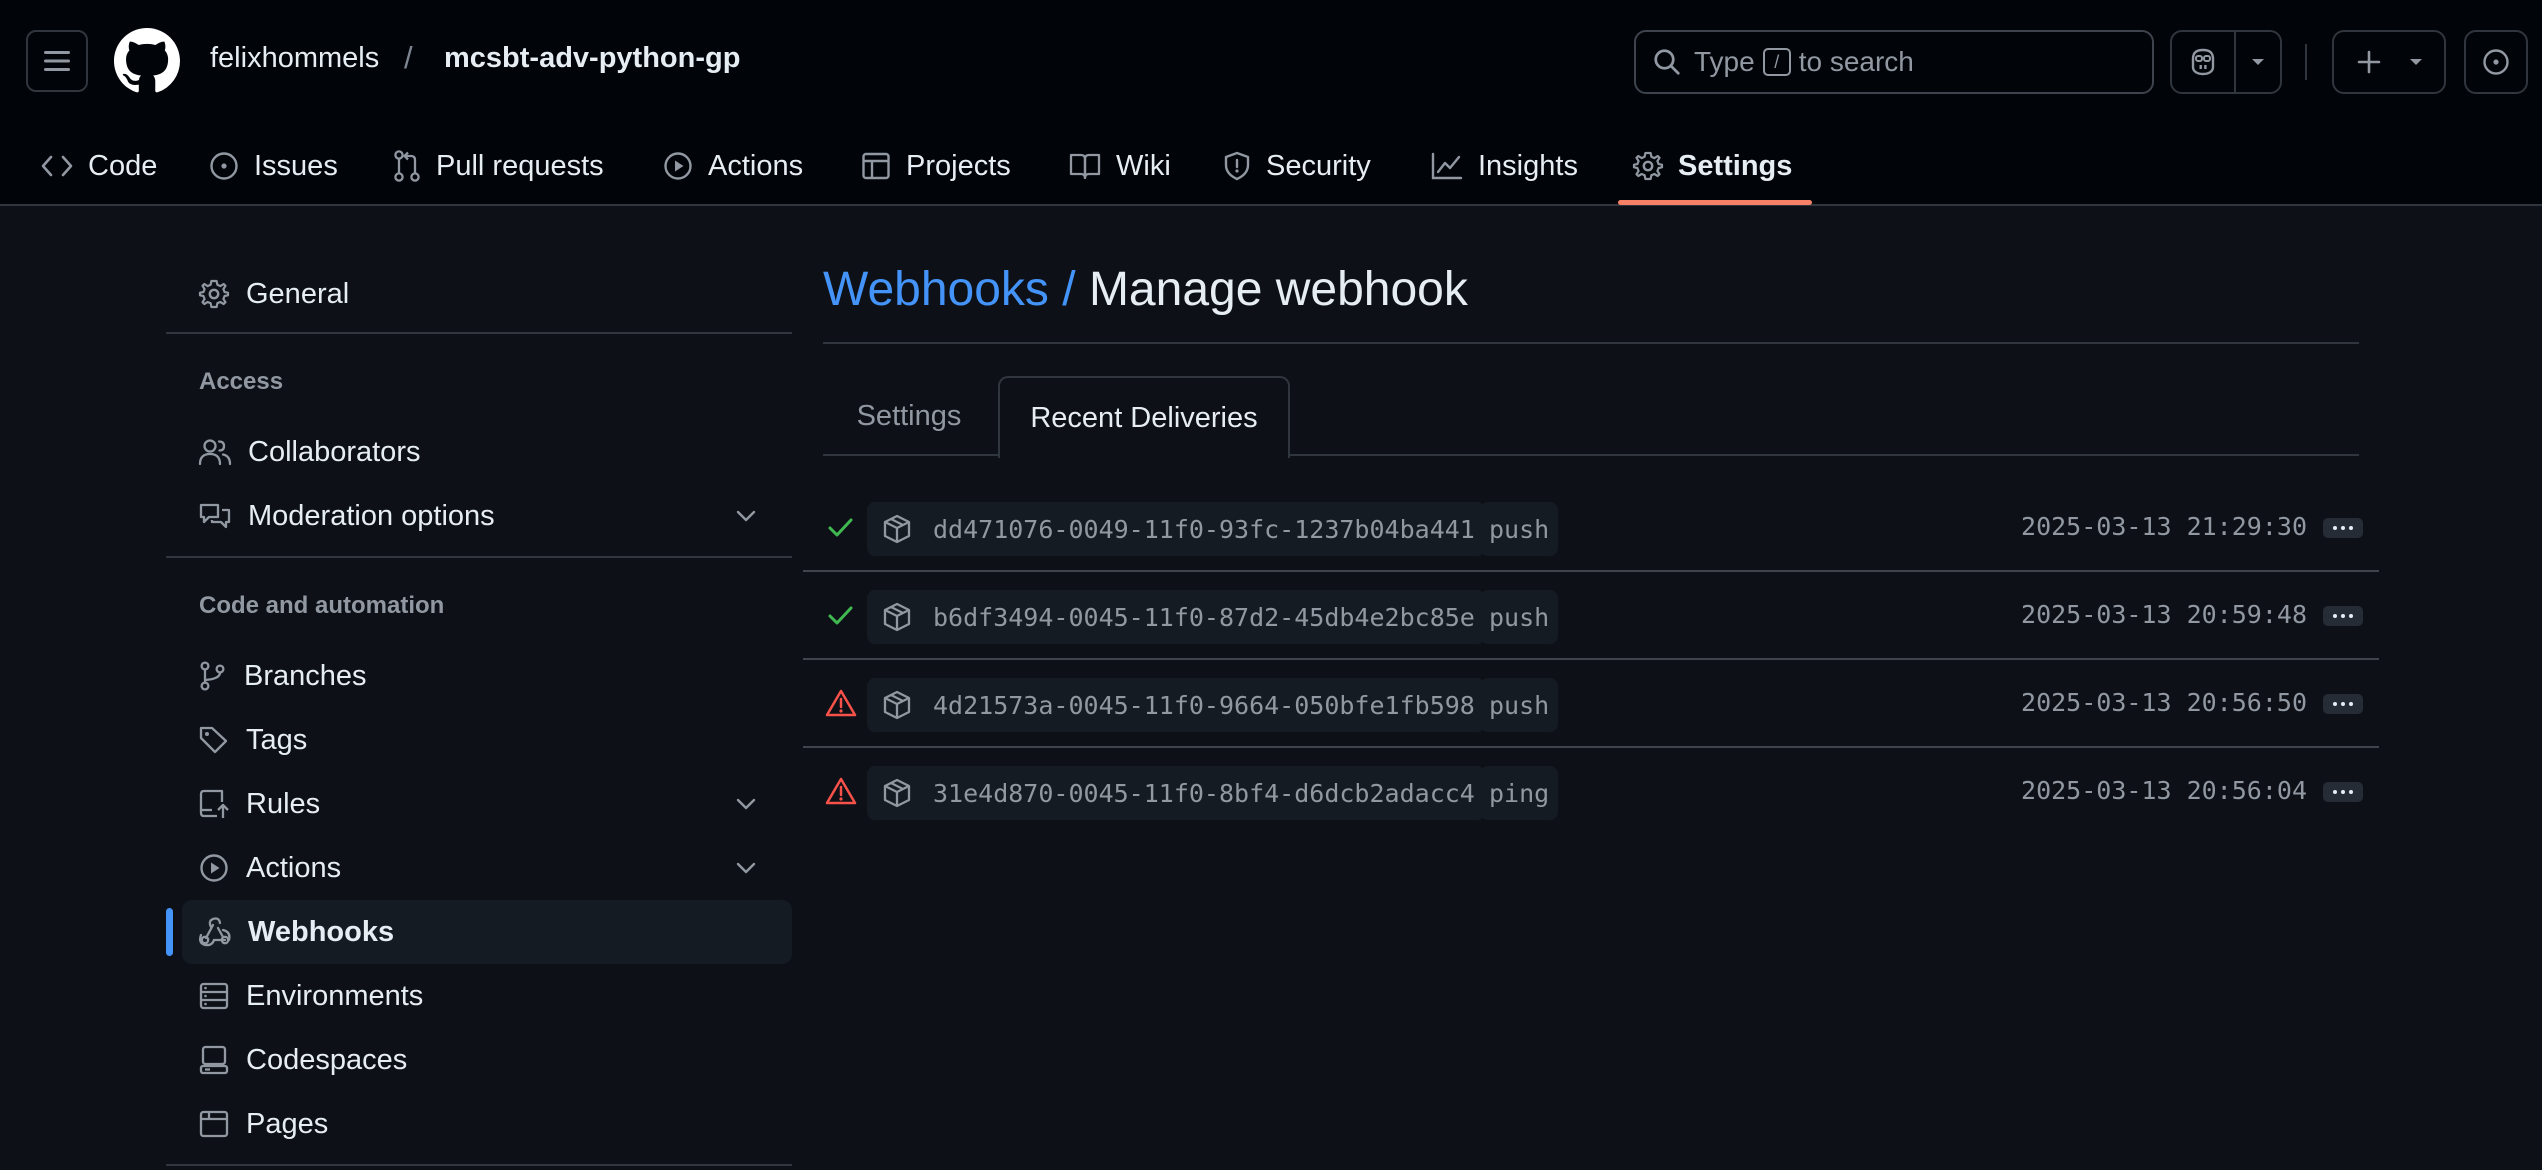 This screenshot has width=2542, height=1170. I want to click on sidebar-item-label: Moderation options, so click(371, 515).